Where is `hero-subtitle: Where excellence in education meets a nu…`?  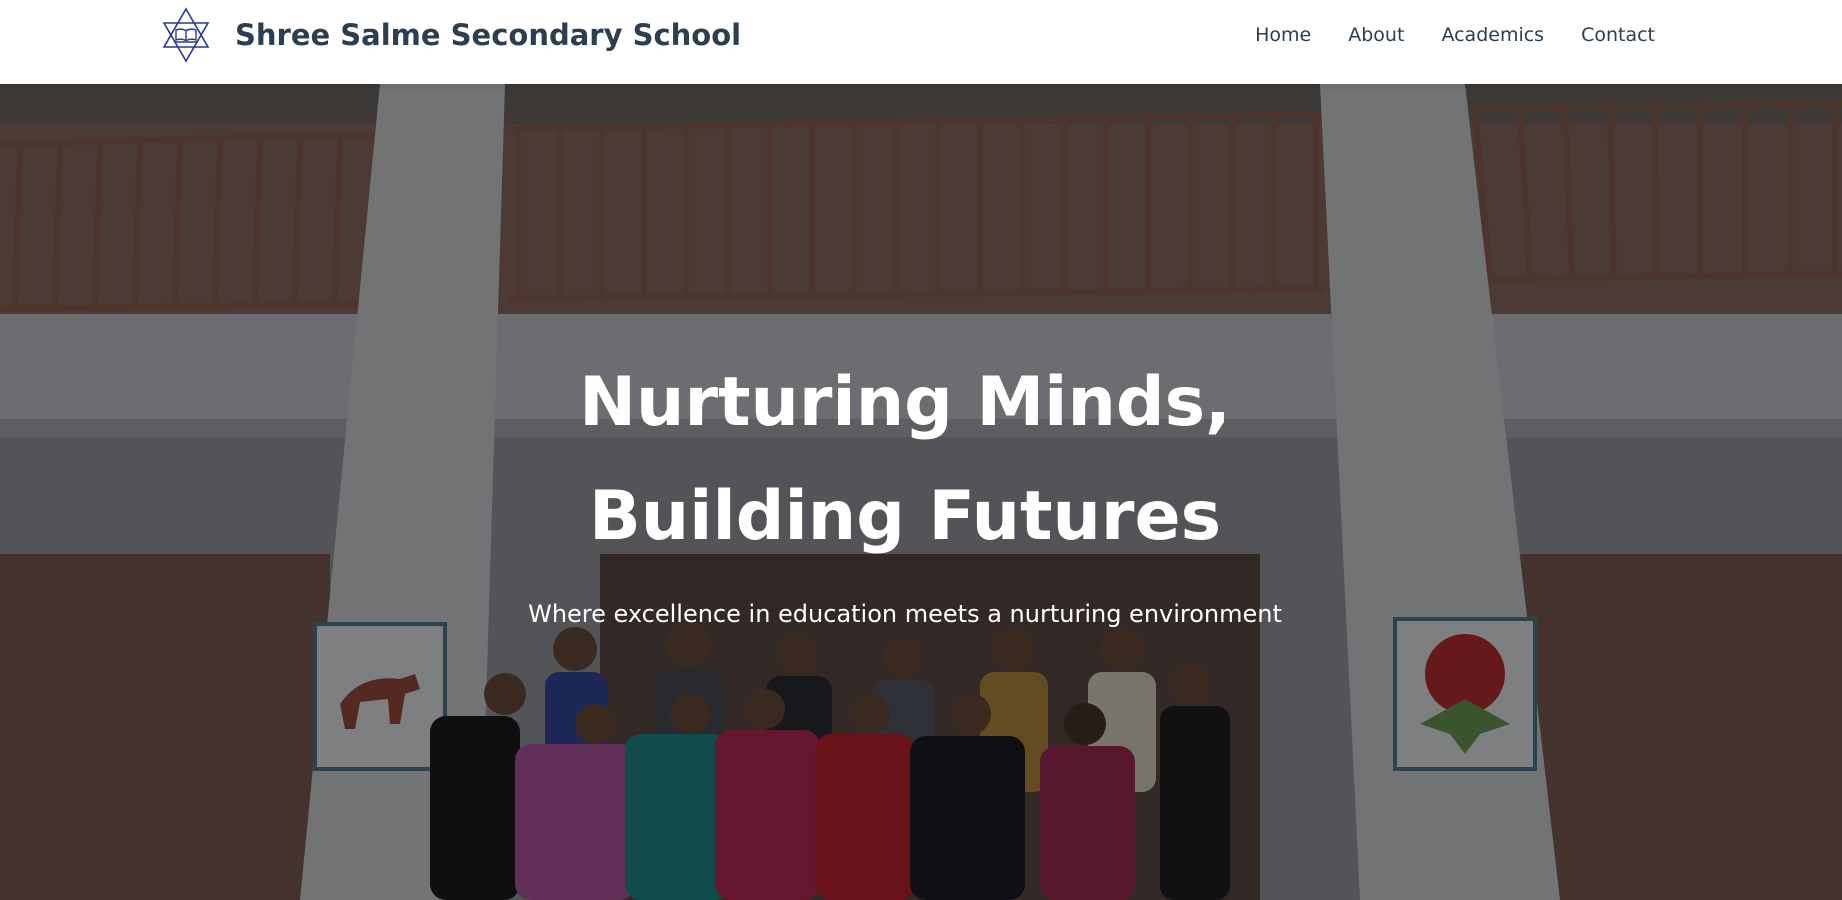 hero-subtitle: Where excellence in education meets a nu… is located at coordinates (905, 614).